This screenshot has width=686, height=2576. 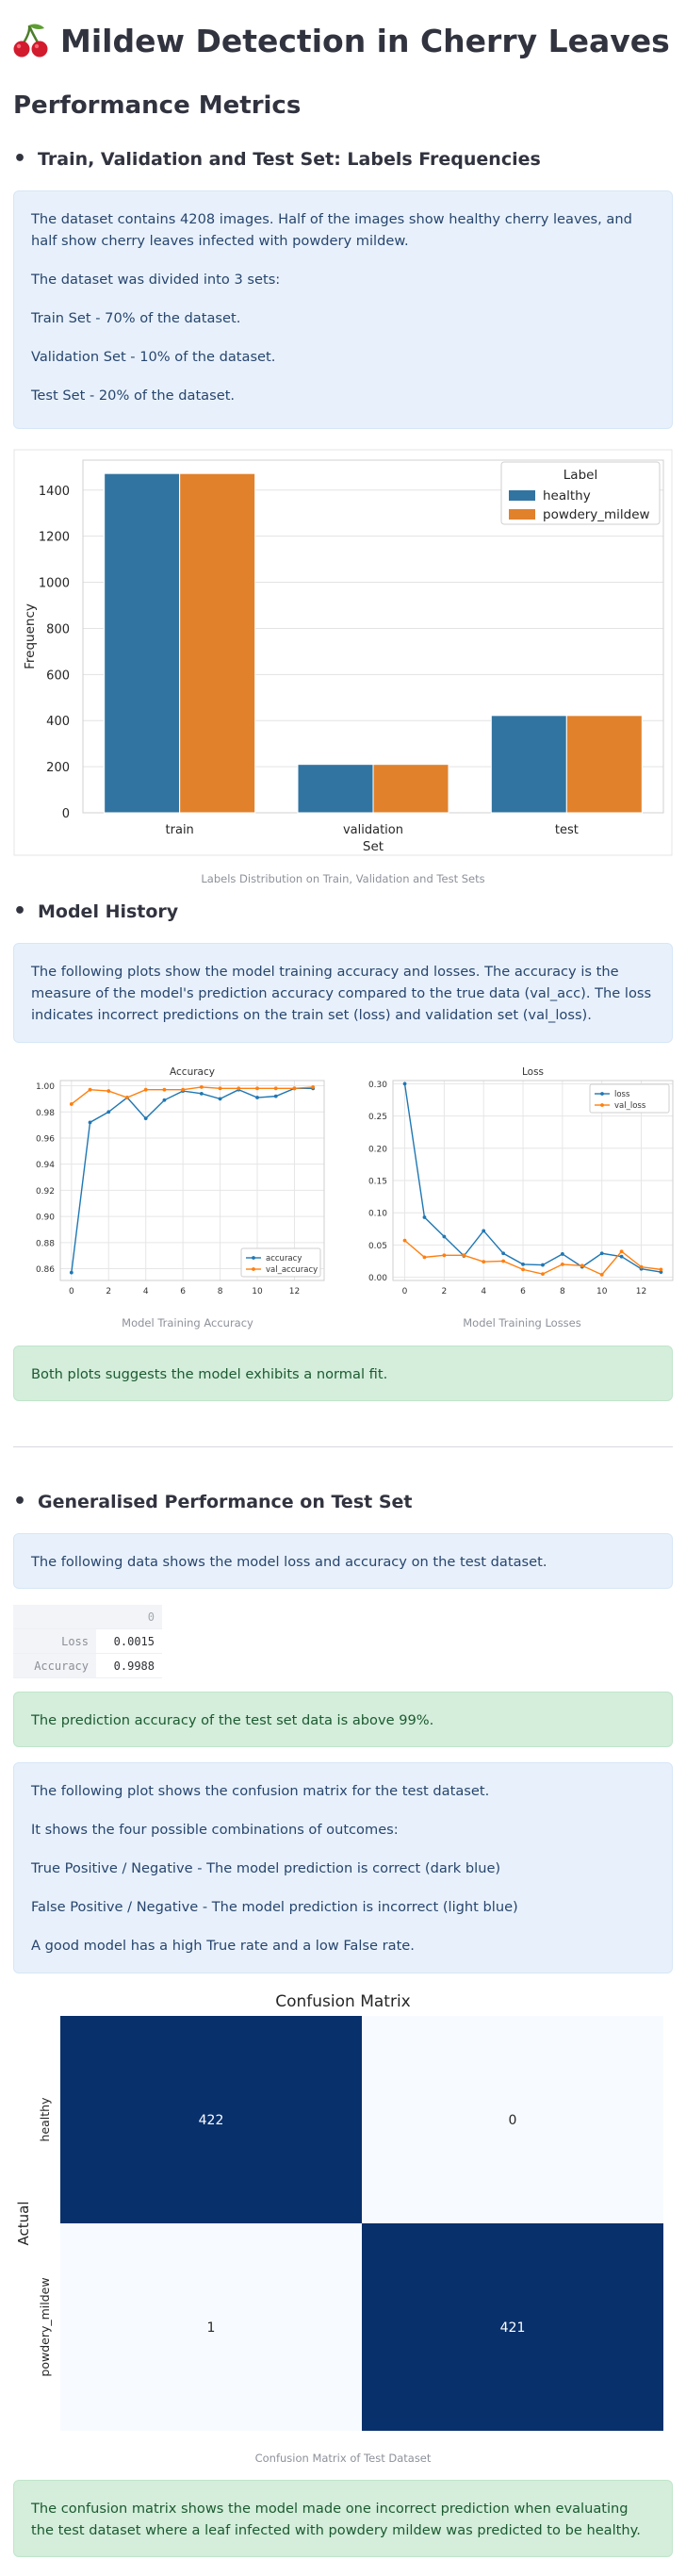 What do you see at coordinates (54, 1665) in the screenshot?
I see `row-label: Accuracy` at bounding box center [54, 1665].